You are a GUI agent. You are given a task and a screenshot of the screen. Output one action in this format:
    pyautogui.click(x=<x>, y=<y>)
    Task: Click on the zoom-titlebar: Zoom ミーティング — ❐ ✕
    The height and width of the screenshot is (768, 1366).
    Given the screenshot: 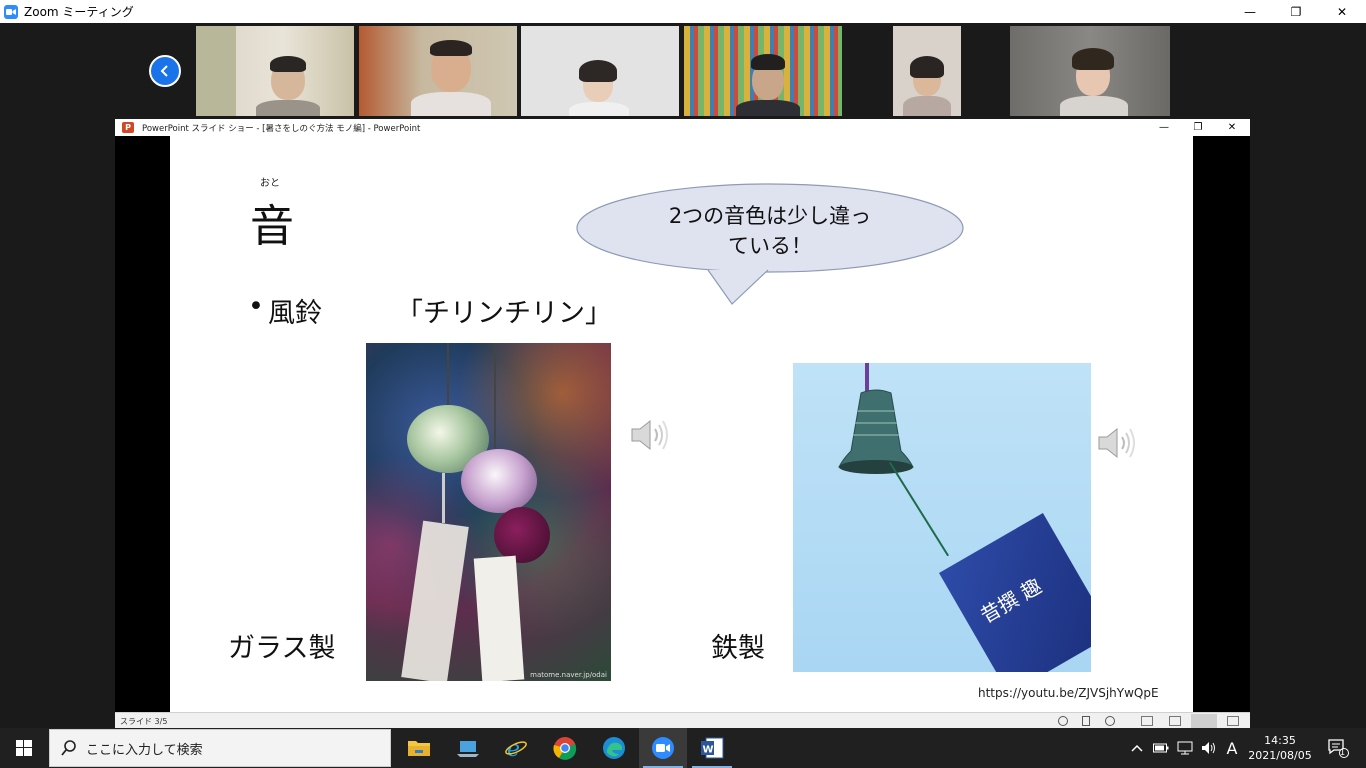 What is the action you would take?
    pyautogui.click(x=683, y=11)
    